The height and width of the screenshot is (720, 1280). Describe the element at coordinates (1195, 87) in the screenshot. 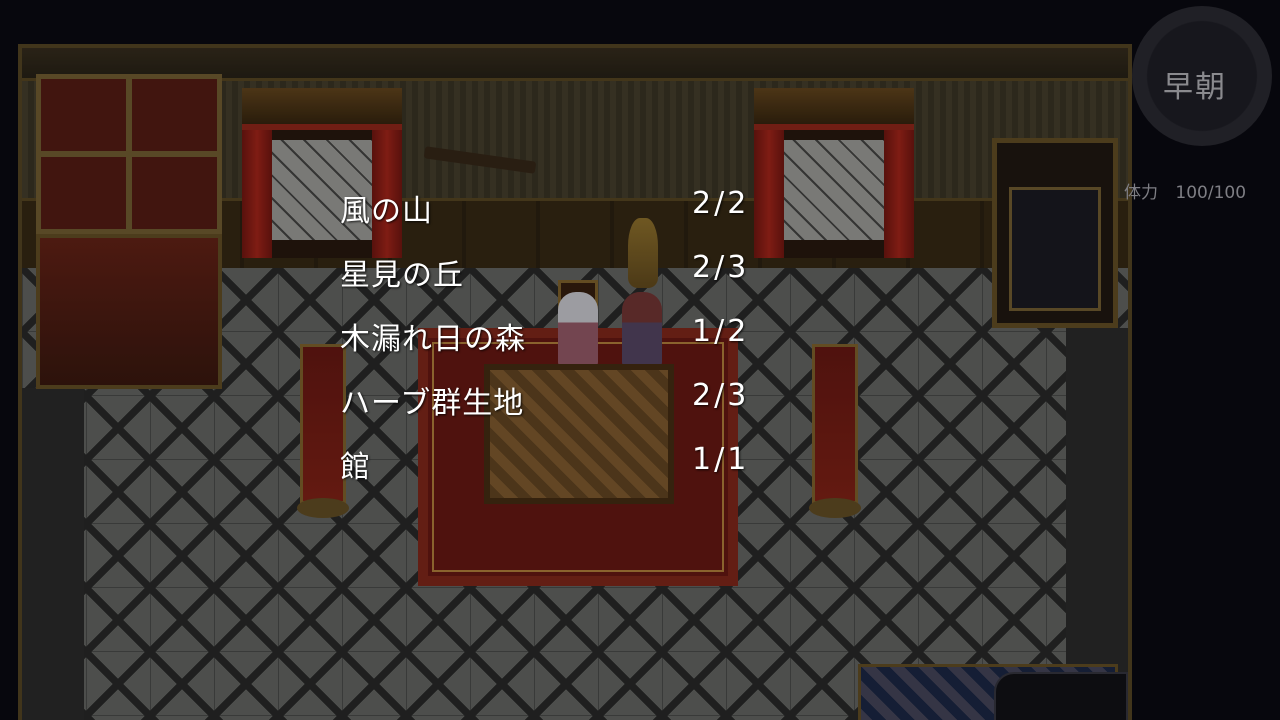

I see `time-of-day-label: 早朝` at that location.